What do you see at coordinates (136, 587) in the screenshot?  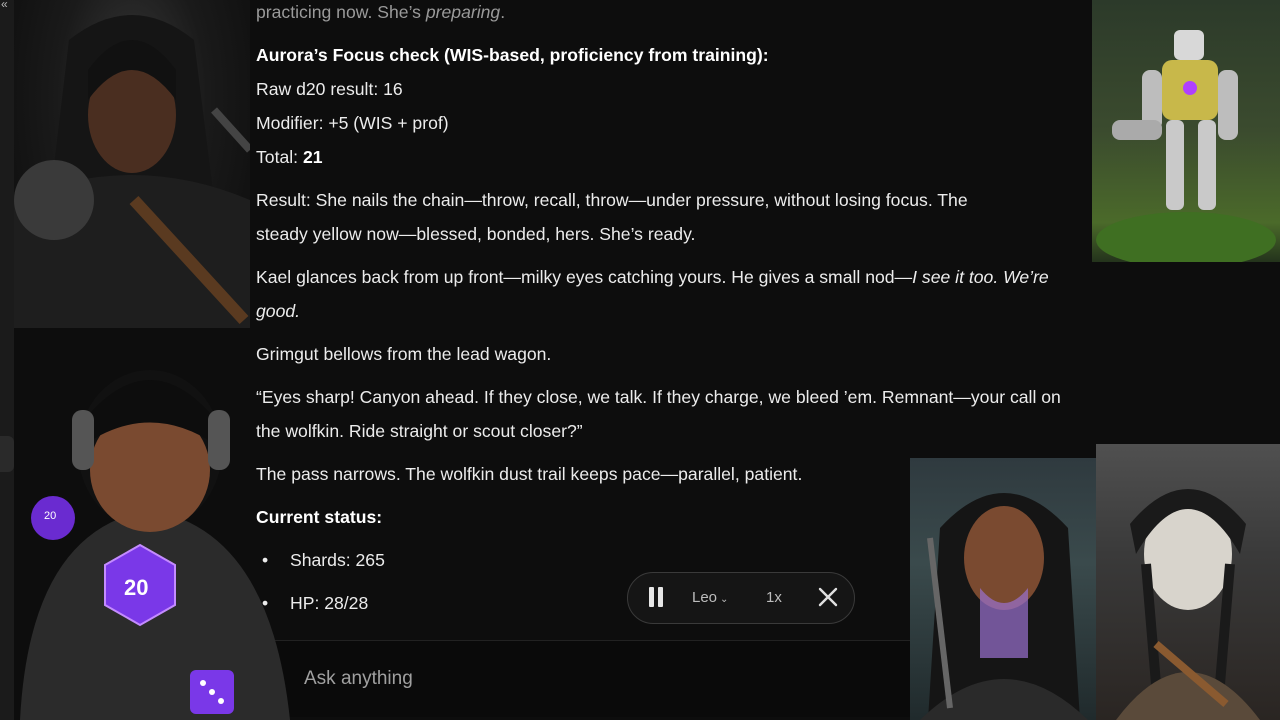 I see `large-d20-label: 20` at bounding box center [136, 587].